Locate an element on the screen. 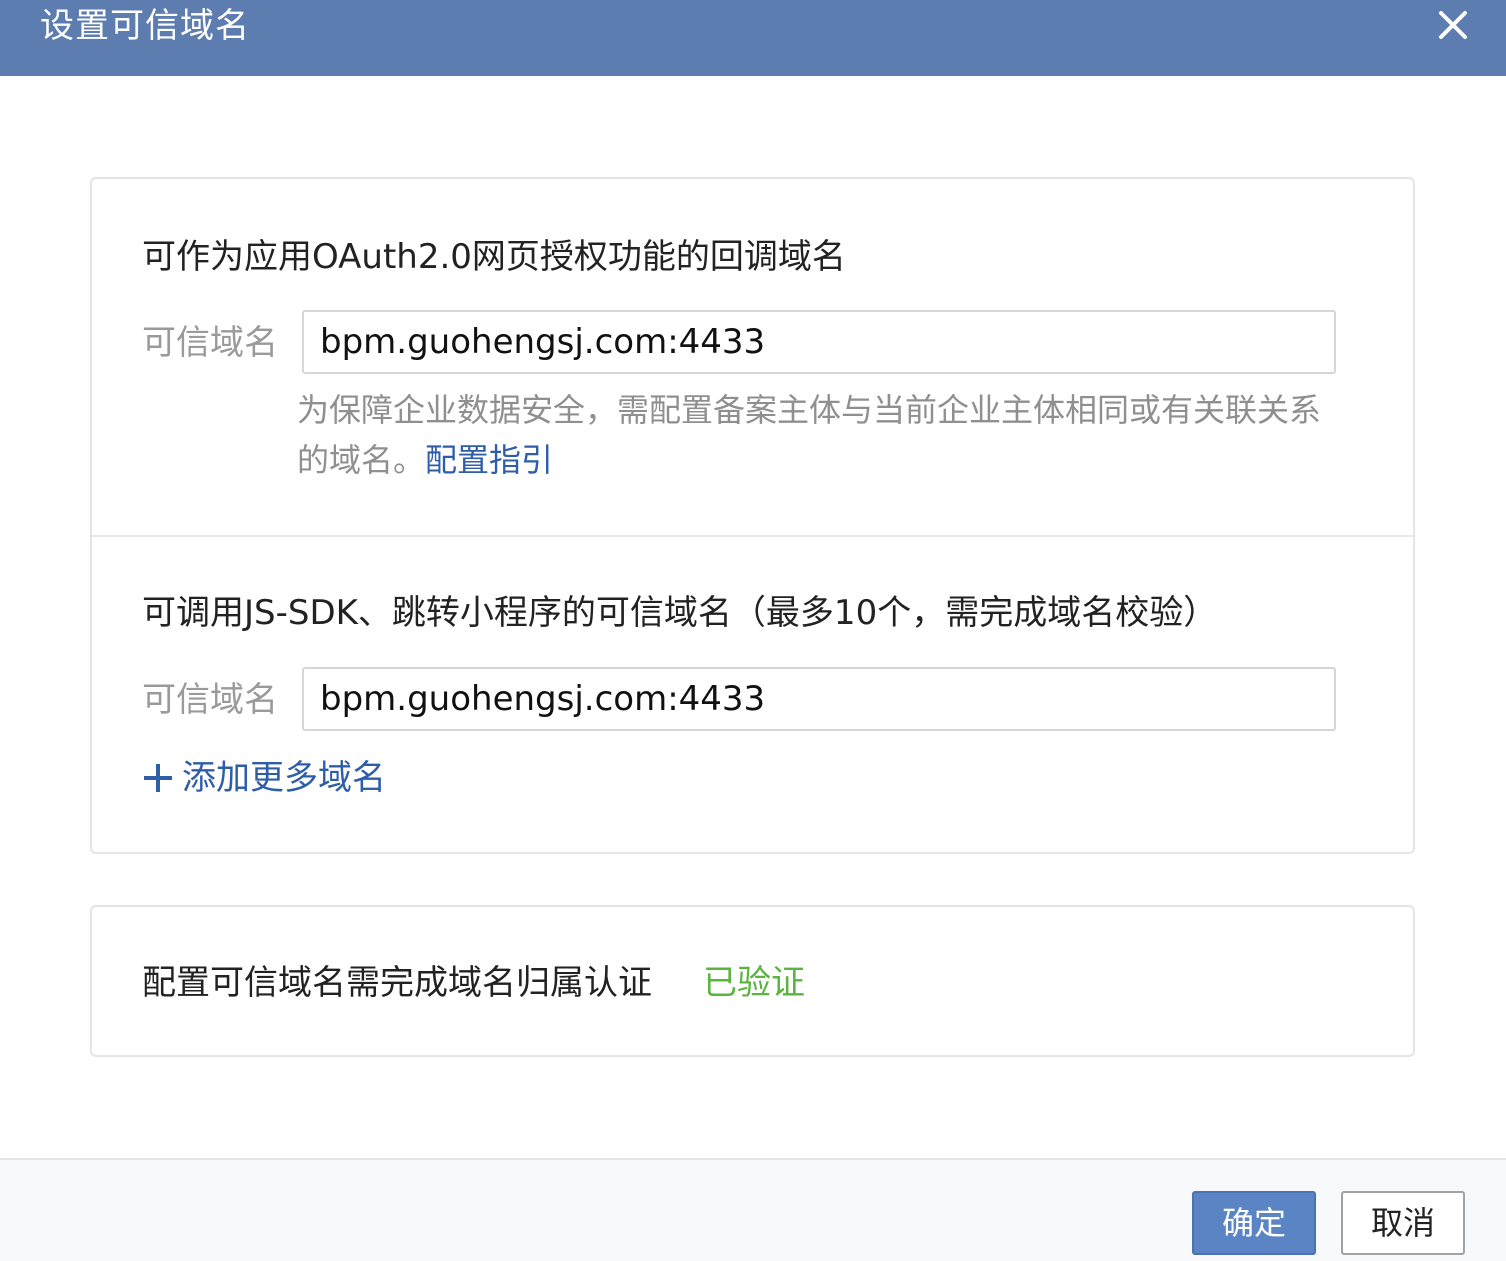 Image resolution: width=1506 pixels, height=1261 pixels. oauth-domain-input is located at coordinates (819, 342).